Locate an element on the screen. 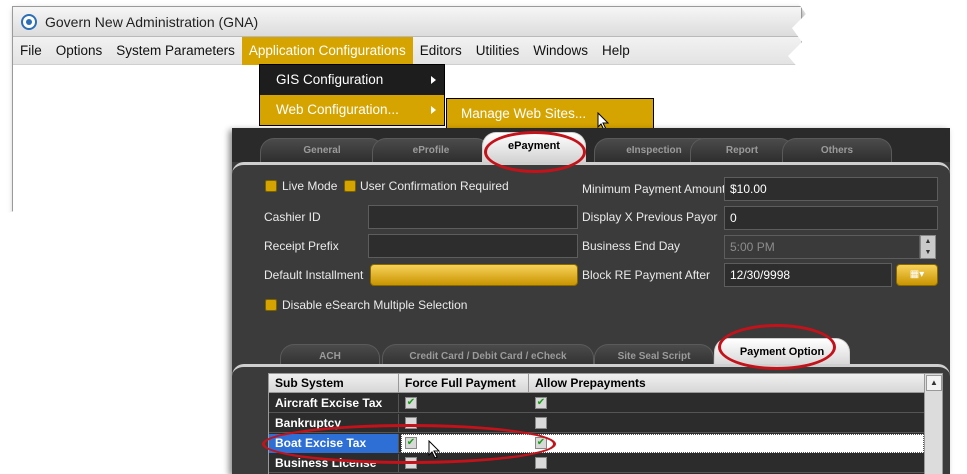 The height and width of the screenshot is (474, 967). window-titlebar: Govern New Administration (GNA) is located at coordinates (407, 22).